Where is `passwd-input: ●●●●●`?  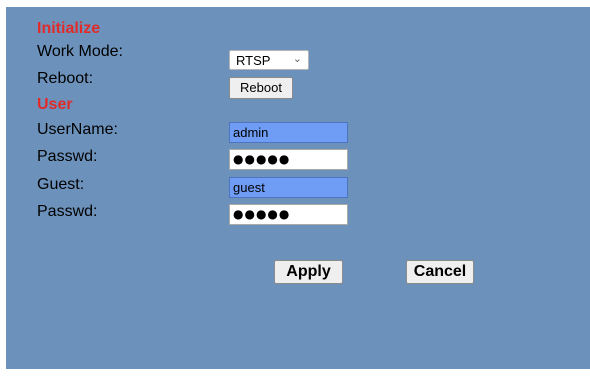 passwd-input: ●●●●● is located at coordinates (288, 159).